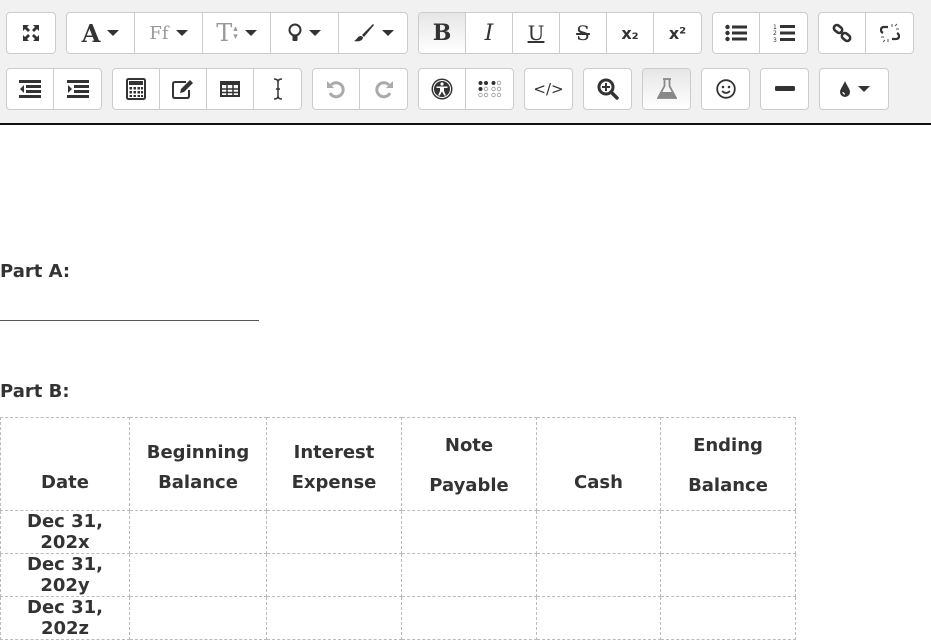 Image resolution: width=931 pixels, height=640 pixels. I want to click on html-button: </>, so click(548, 89).